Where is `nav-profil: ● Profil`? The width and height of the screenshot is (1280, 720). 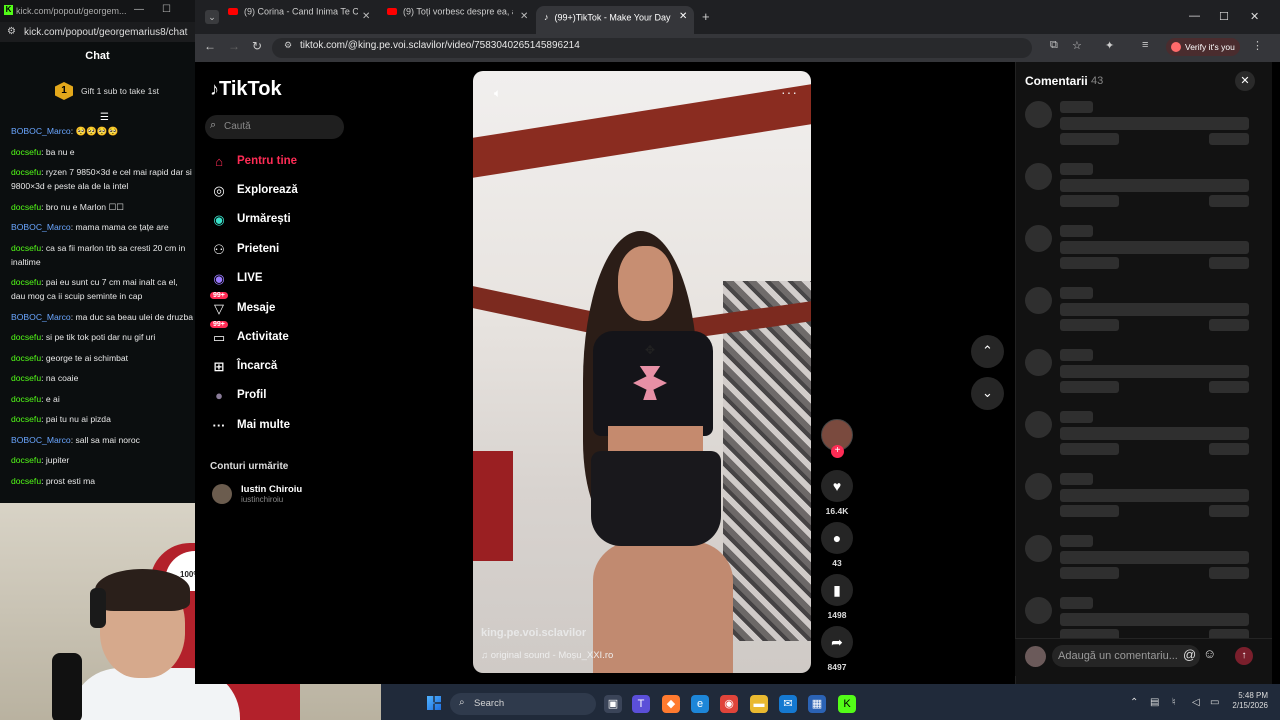 nav-profil: ● Profil is located at coordinates (290, 396).